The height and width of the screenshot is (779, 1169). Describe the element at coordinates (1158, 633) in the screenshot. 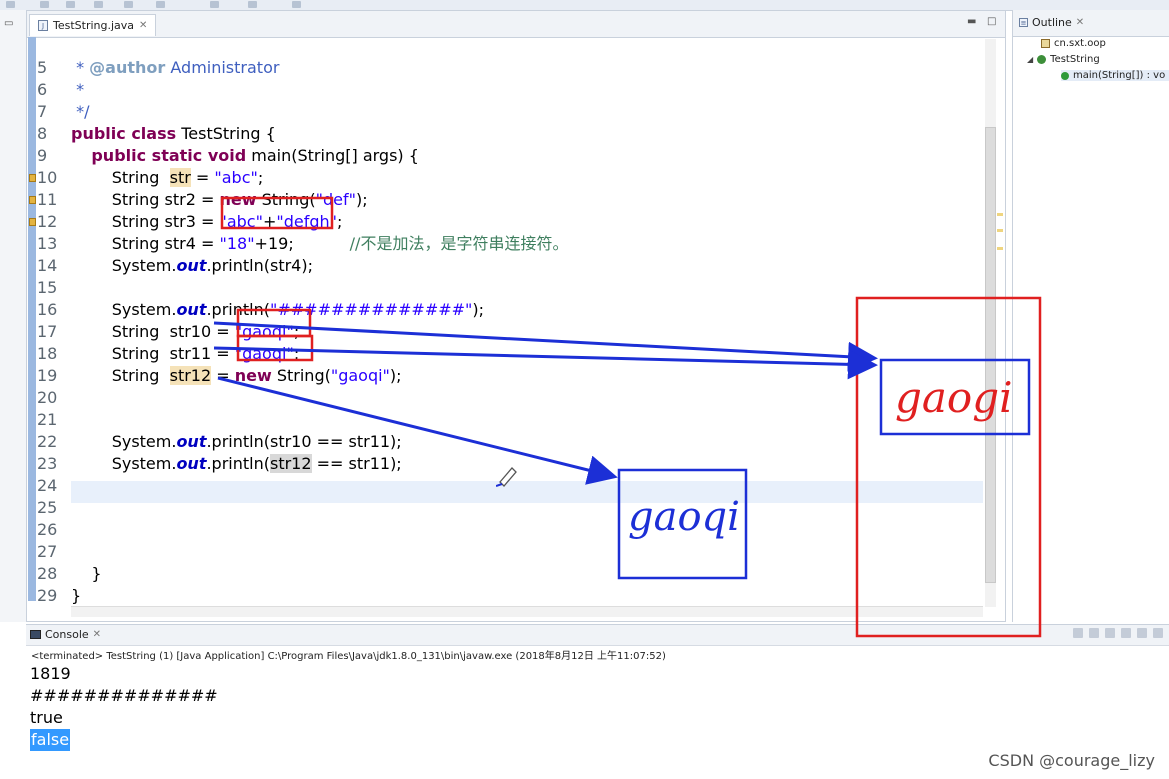

I see `pin-console-icon` at that location.